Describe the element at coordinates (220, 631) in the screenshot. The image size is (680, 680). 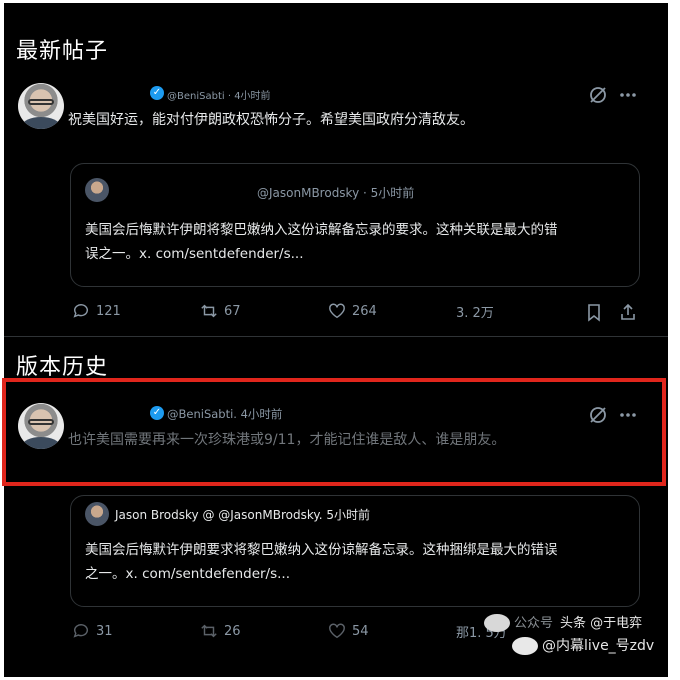
I see `repost-button: 26` at that location.